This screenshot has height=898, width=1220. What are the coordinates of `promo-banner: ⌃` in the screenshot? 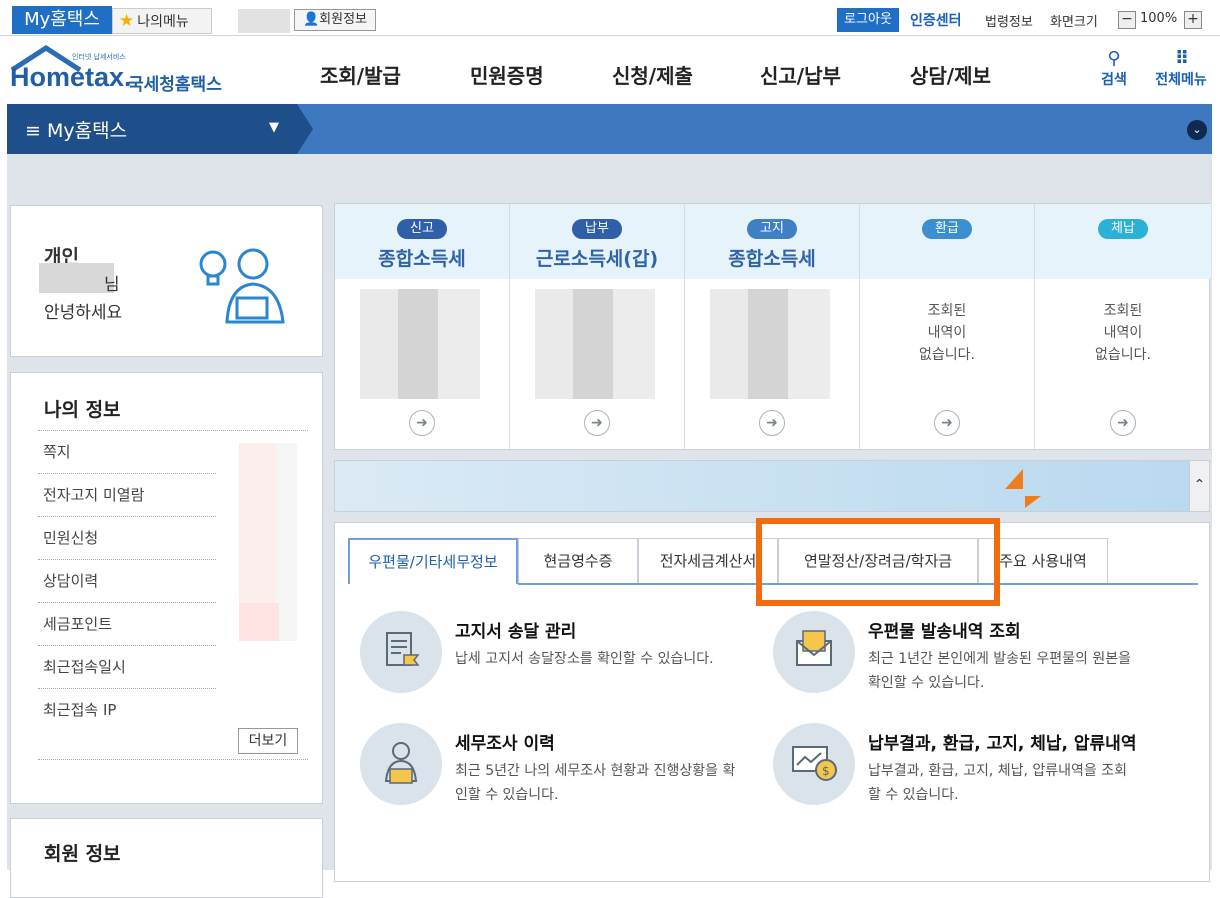 It's located at (772, 486).